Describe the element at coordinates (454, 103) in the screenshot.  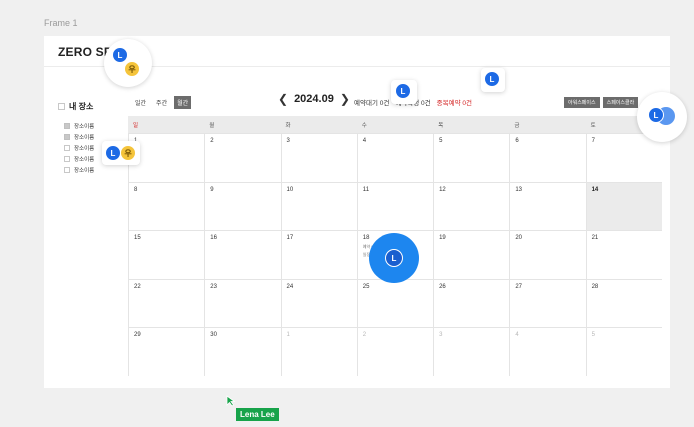
I see `duplicate-count: 중복예약 0건` at that location.